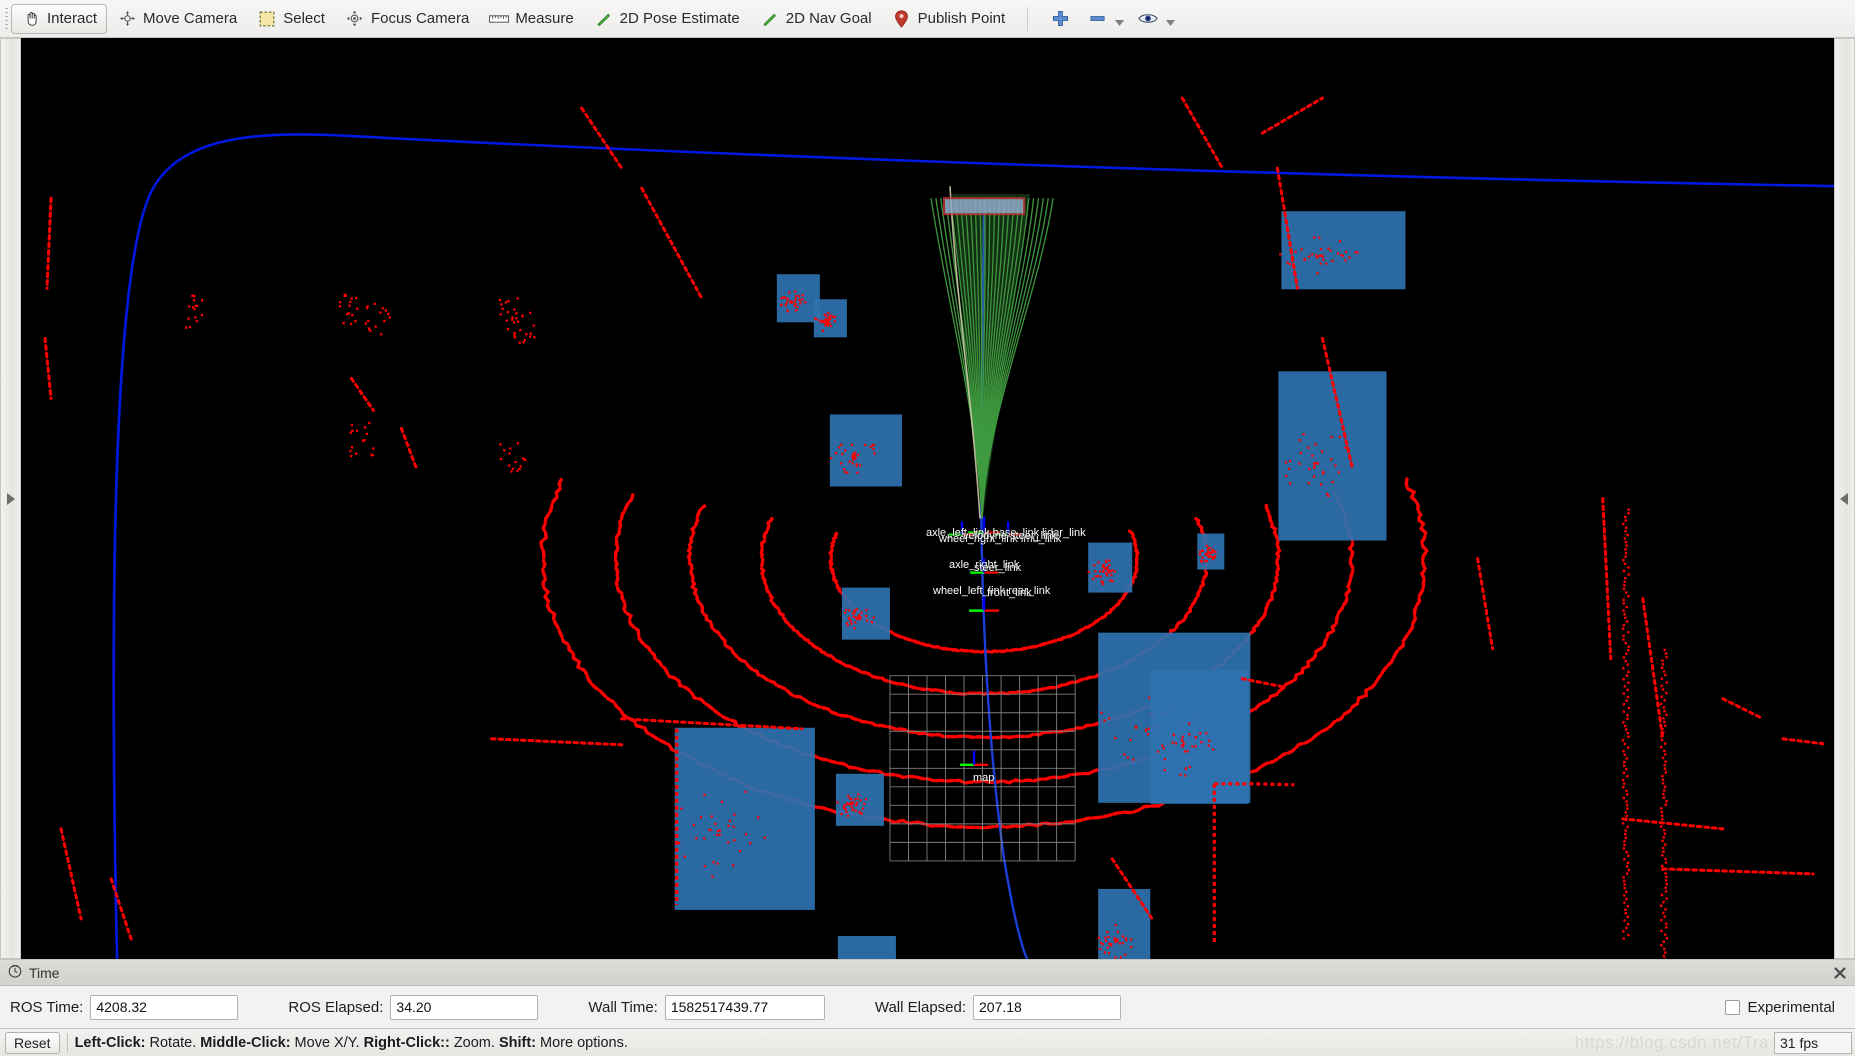 This screenshot has width=1855, height=1056. I want to click on tool-measure: Measure, so click(531, 19).